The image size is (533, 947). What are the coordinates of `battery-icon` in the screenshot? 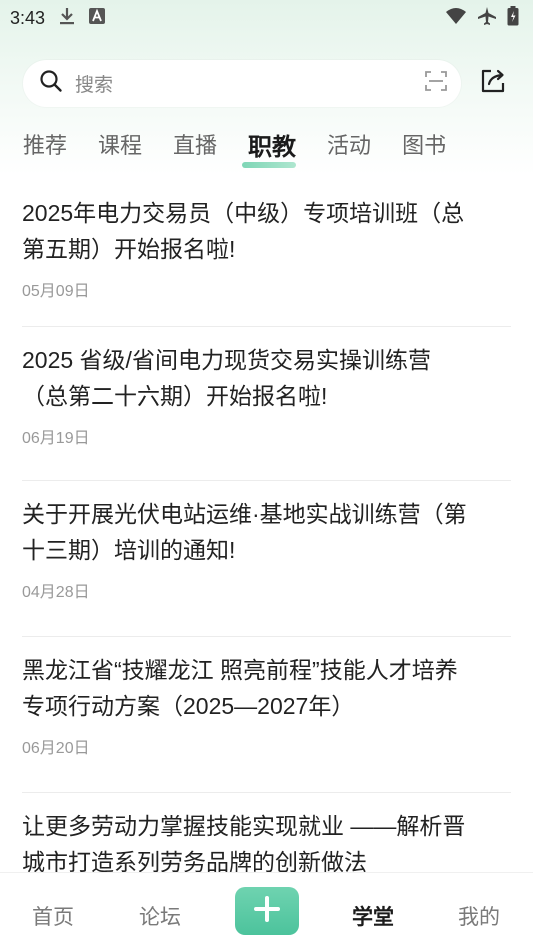 It's located at (513, 18).